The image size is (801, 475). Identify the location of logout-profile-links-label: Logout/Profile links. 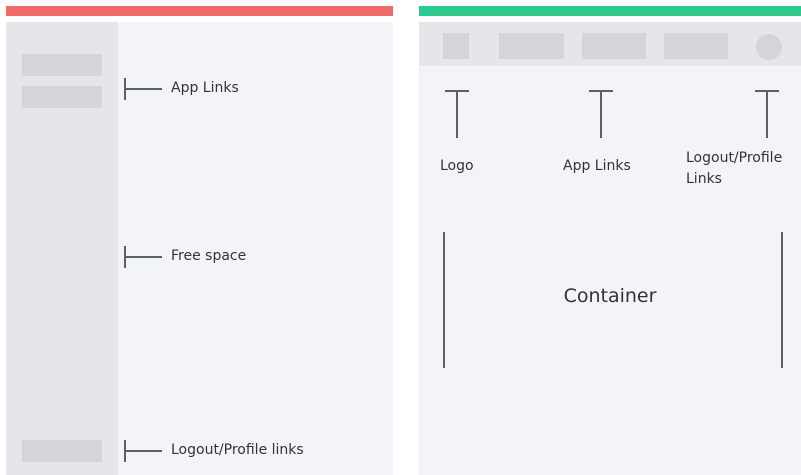
(237, 450).